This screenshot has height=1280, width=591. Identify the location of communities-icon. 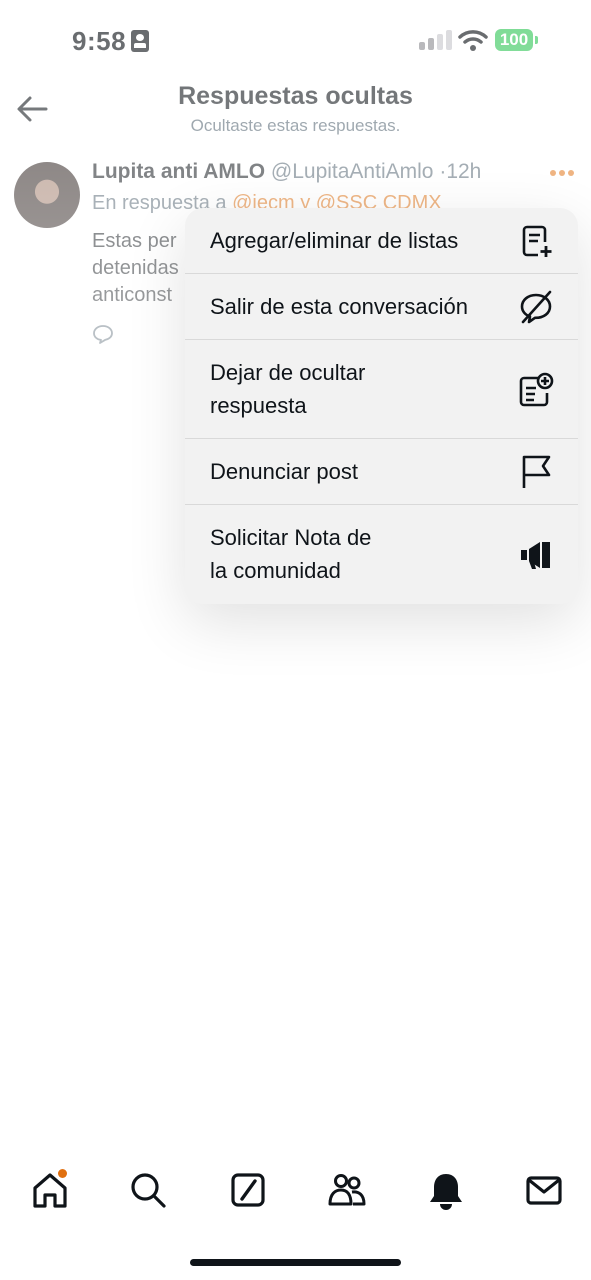
(347, 1190).